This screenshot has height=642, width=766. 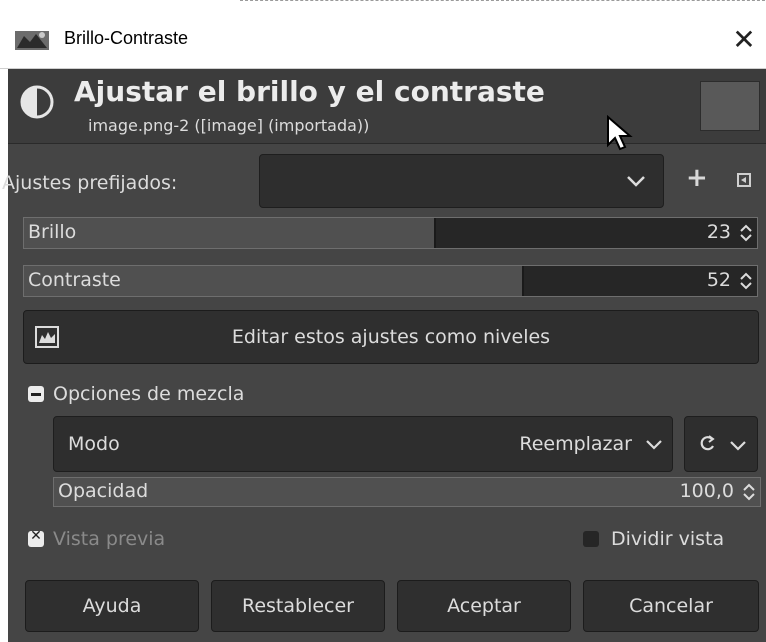 What do you see at coordinates (52, 232) in the screenshot?
I see `brightness-label: Brillo` at bounding box center [52, 232].